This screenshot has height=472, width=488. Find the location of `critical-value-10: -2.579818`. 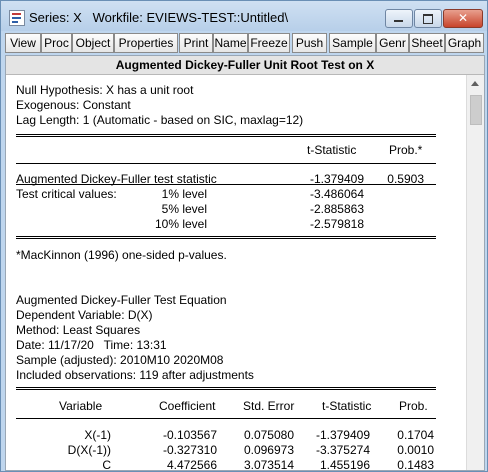

critical-value-10: -2.579818 is located at coordinates (336, 224).